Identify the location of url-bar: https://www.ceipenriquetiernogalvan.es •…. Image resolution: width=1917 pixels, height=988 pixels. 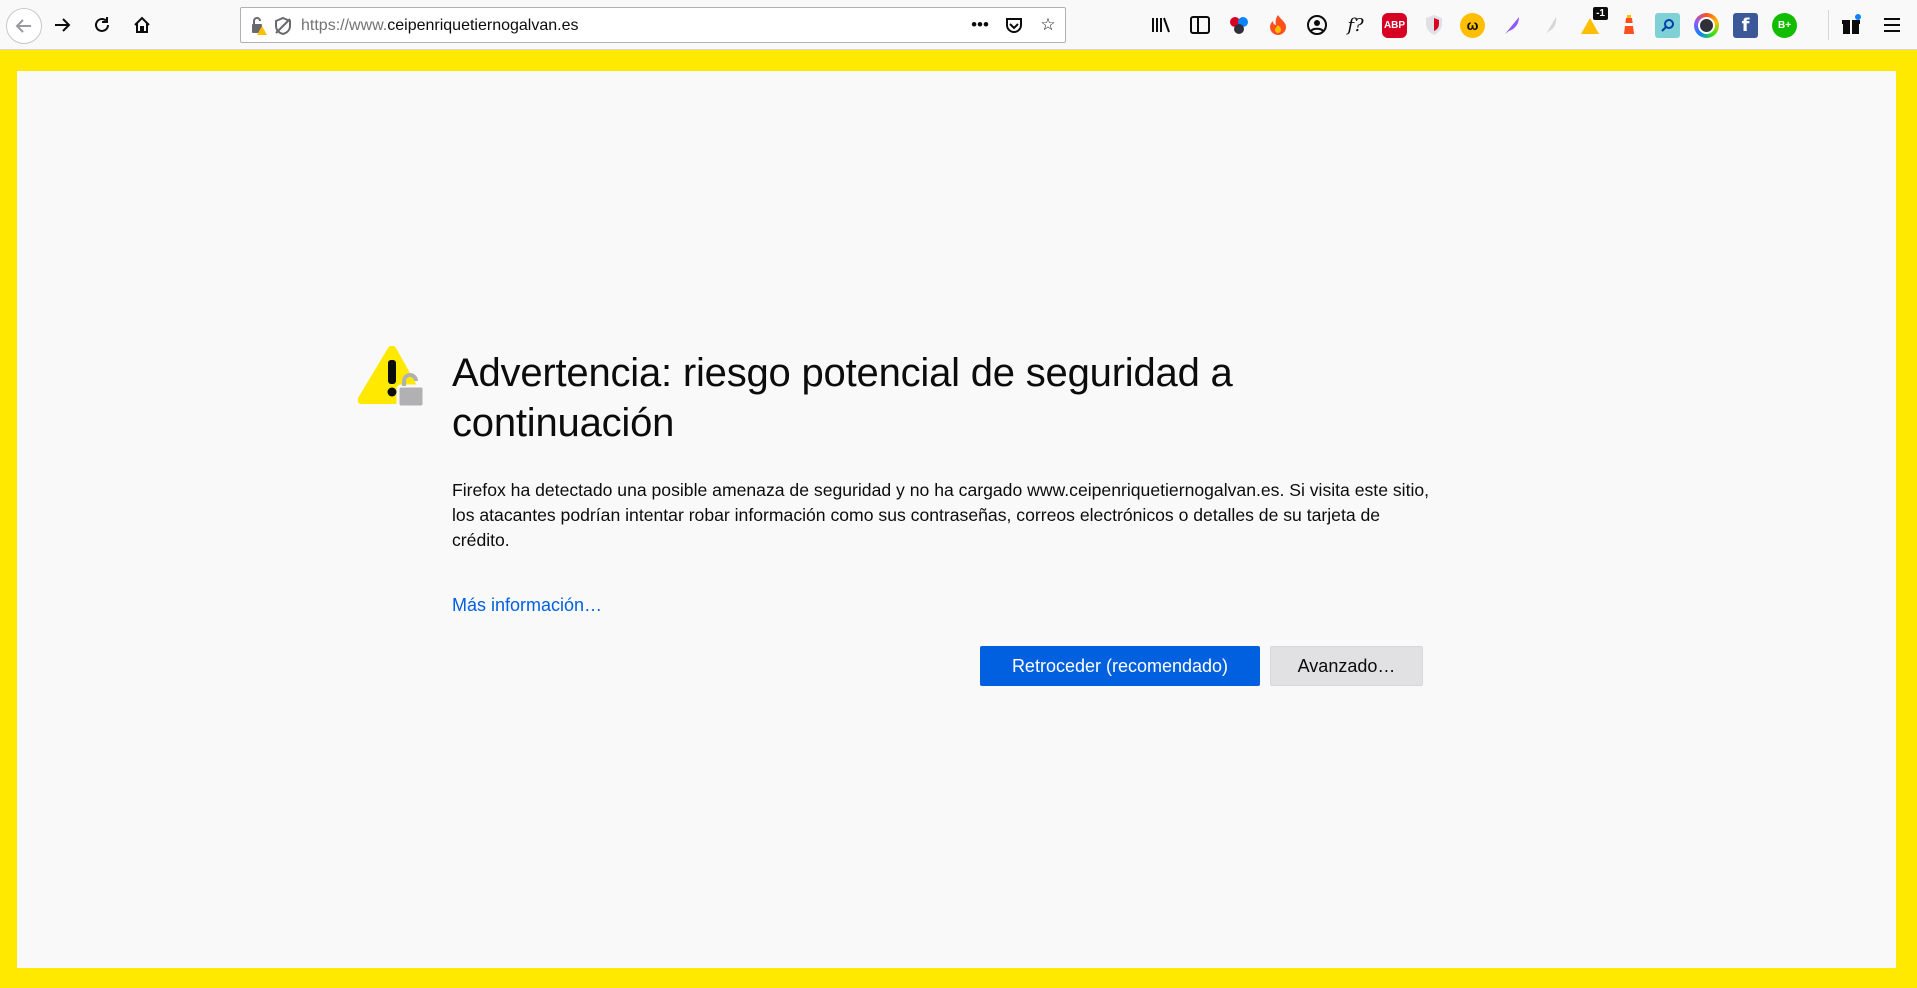
(653, 25).